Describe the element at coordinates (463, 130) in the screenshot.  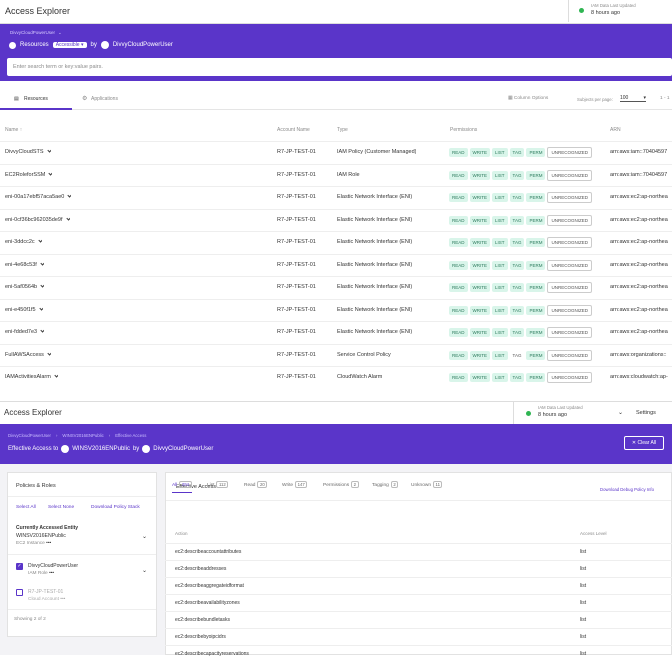
I see `col-permissions: Permissions` at that location.